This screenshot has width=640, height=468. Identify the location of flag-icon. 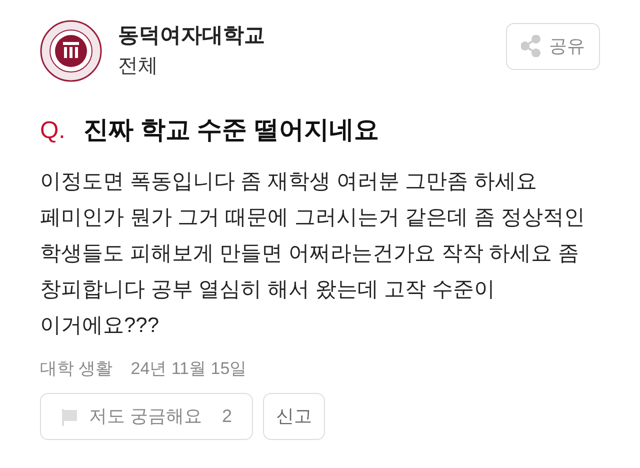
(70, 417).